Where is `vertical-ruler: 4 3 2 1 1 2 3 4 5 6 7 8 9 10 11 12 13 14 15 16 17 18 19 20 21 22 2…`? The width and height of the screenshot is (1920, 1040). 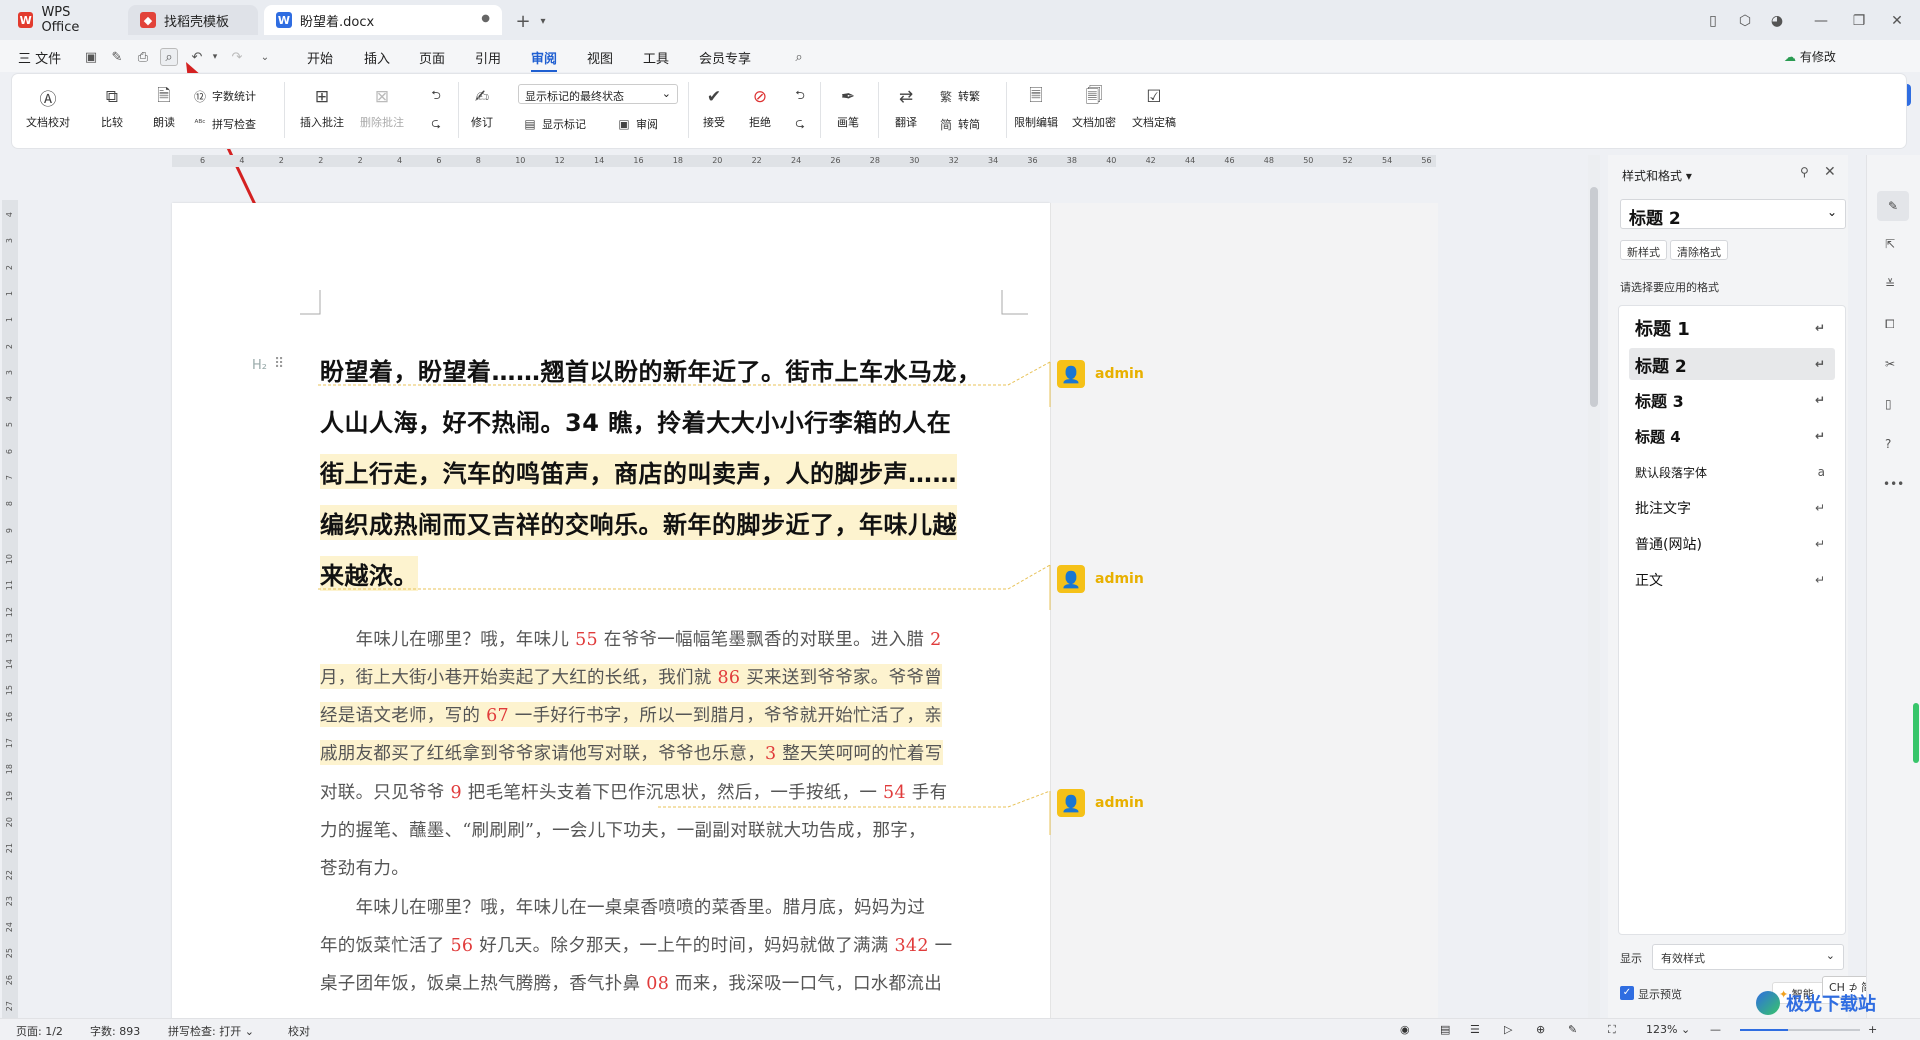 vertical-ruler: 4 3 2 1 1 2 3 4 5 6 7 8 9 10 11 12 13 14 15 16 17 18 19 20 21 22 2… is located at coordinates (10, 610).